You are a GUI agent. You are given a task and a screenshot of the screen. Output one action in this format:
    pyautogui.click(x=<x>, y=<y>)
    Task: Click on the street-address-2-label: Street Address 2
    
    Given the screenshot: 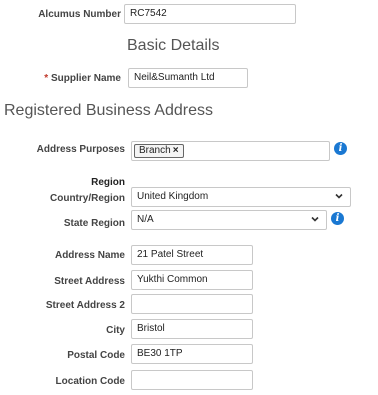 What is the action you would take?
    pyautogui.click(x=85, y=305)
    